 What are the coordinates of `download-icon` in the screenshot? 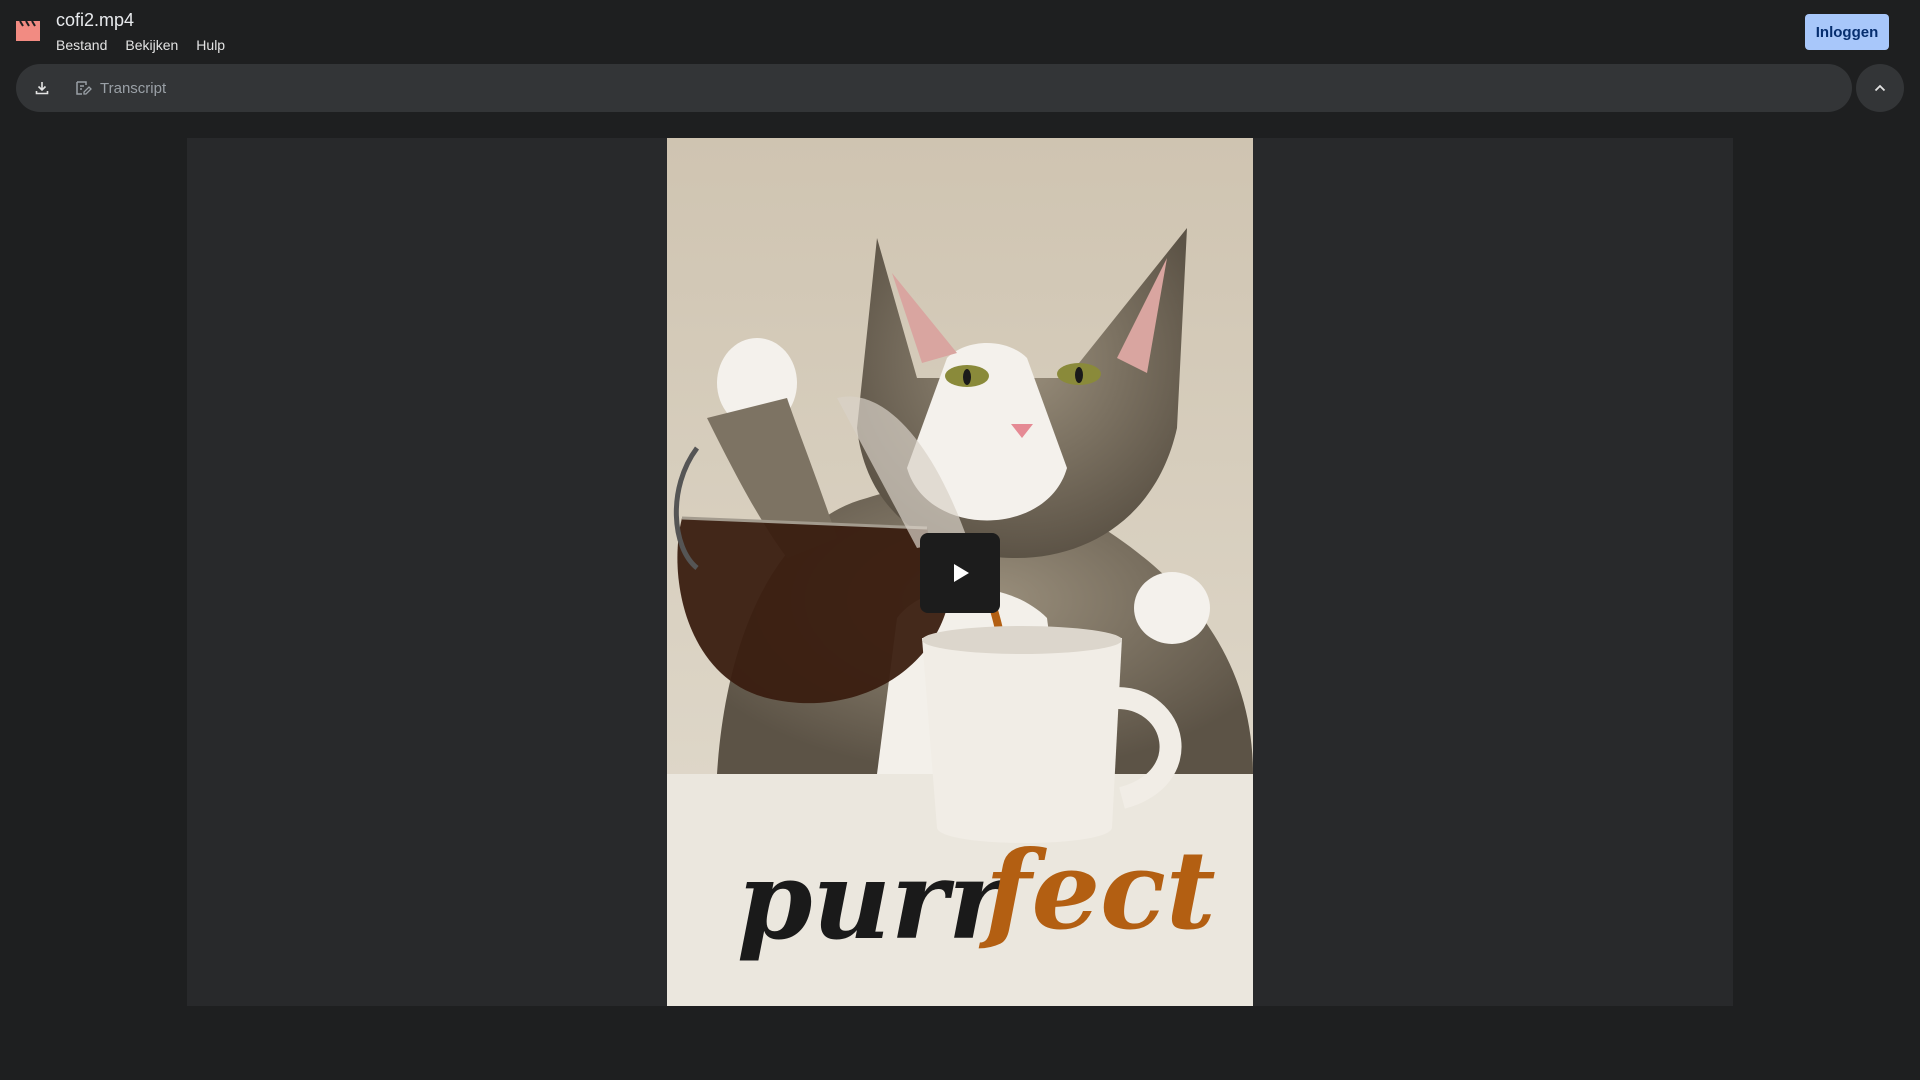 It's located at (42, 88).